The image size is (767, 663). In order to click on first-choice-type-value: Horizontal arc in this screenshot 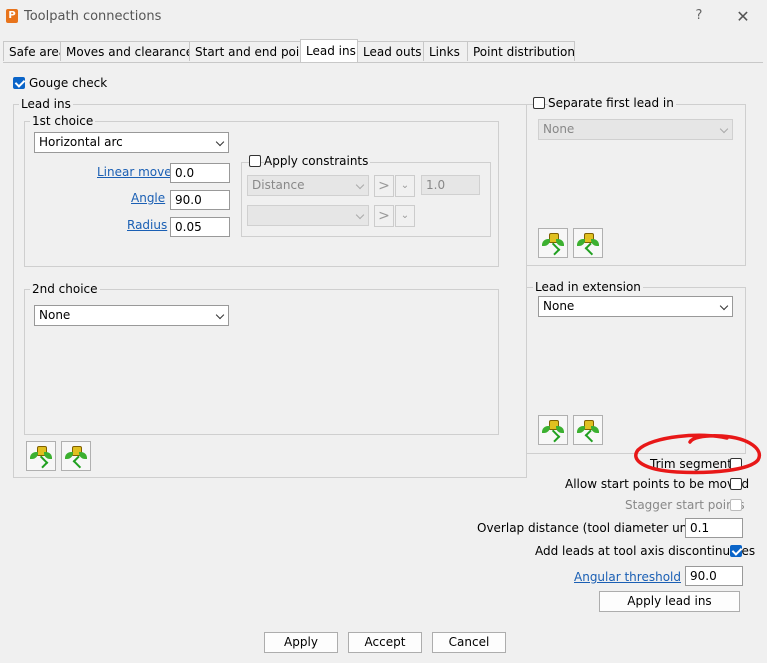, I will do `click(81, 142)`.